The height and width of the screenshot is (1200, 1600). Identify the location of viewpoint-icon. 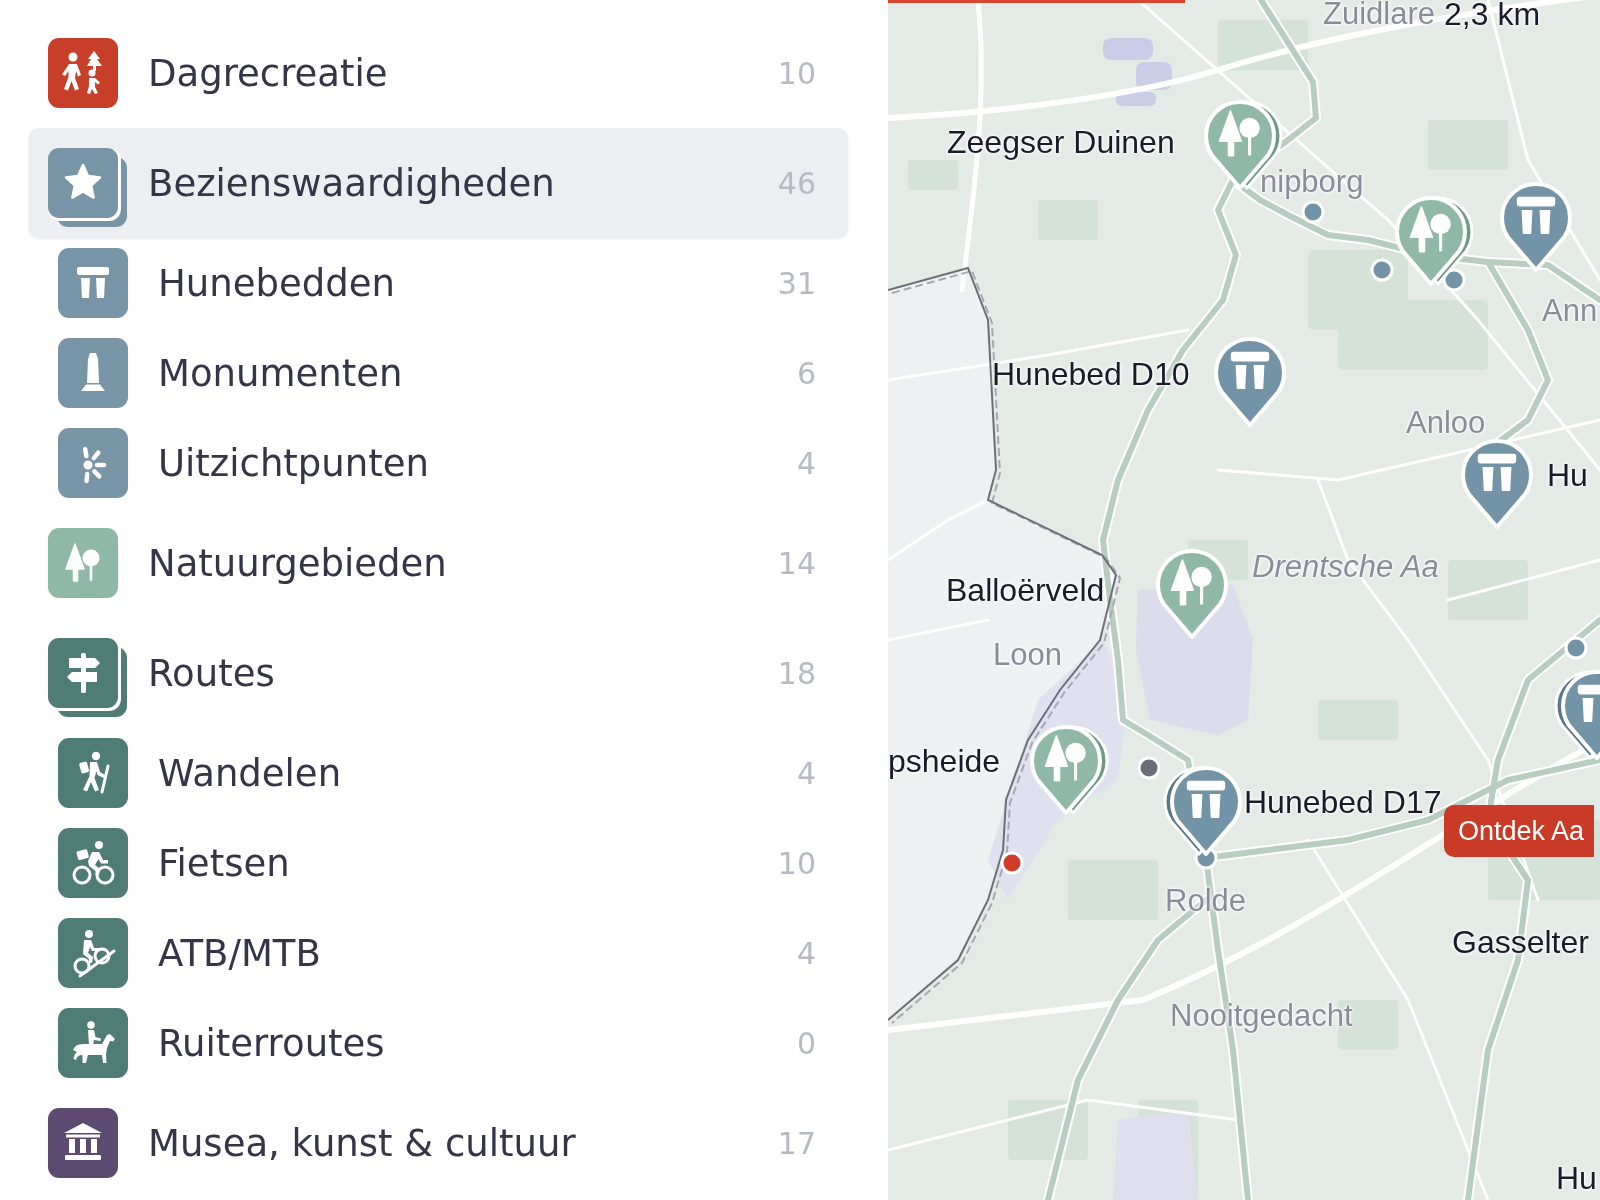
(93, 463).